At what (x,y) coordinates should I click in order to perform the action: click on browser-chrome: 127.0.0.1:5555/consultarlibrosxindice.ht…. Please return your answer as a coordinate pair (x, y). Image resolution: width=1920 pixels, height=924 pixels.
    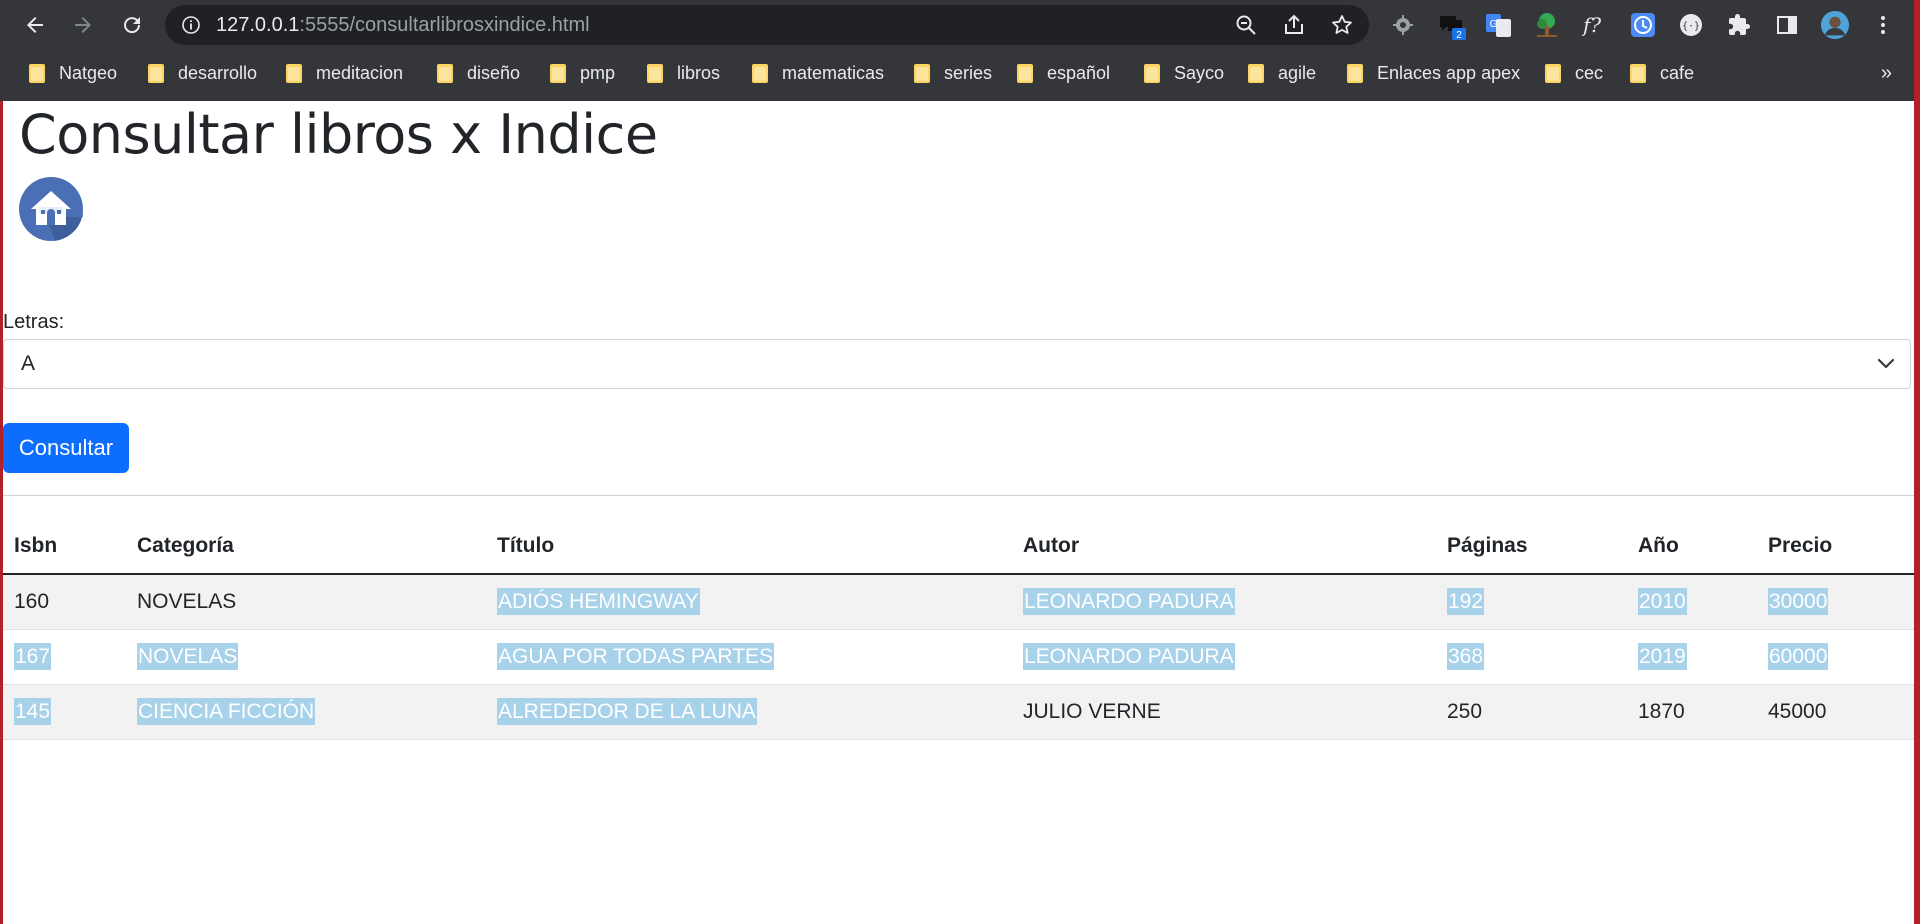
    Looking at the image, I should click on (960, 50).